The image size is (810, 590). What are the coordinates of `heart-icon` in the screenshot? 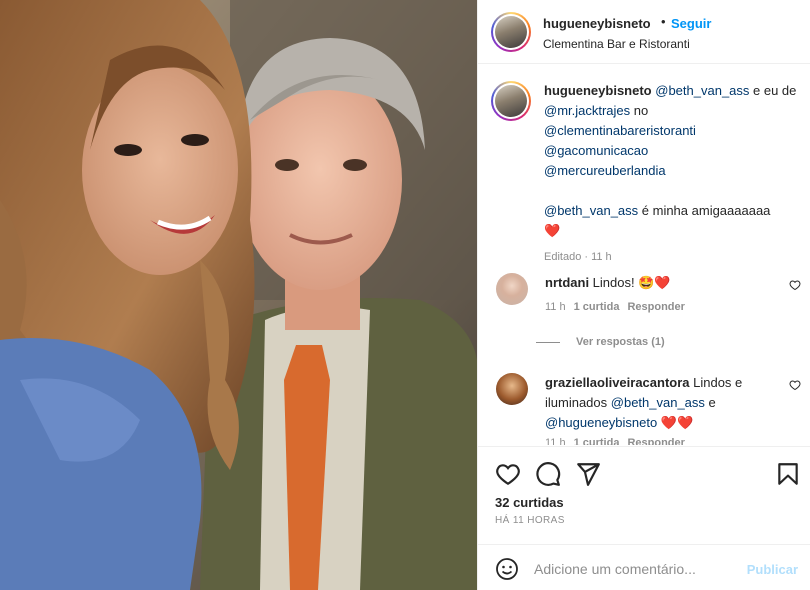 It's located at (508, 474).